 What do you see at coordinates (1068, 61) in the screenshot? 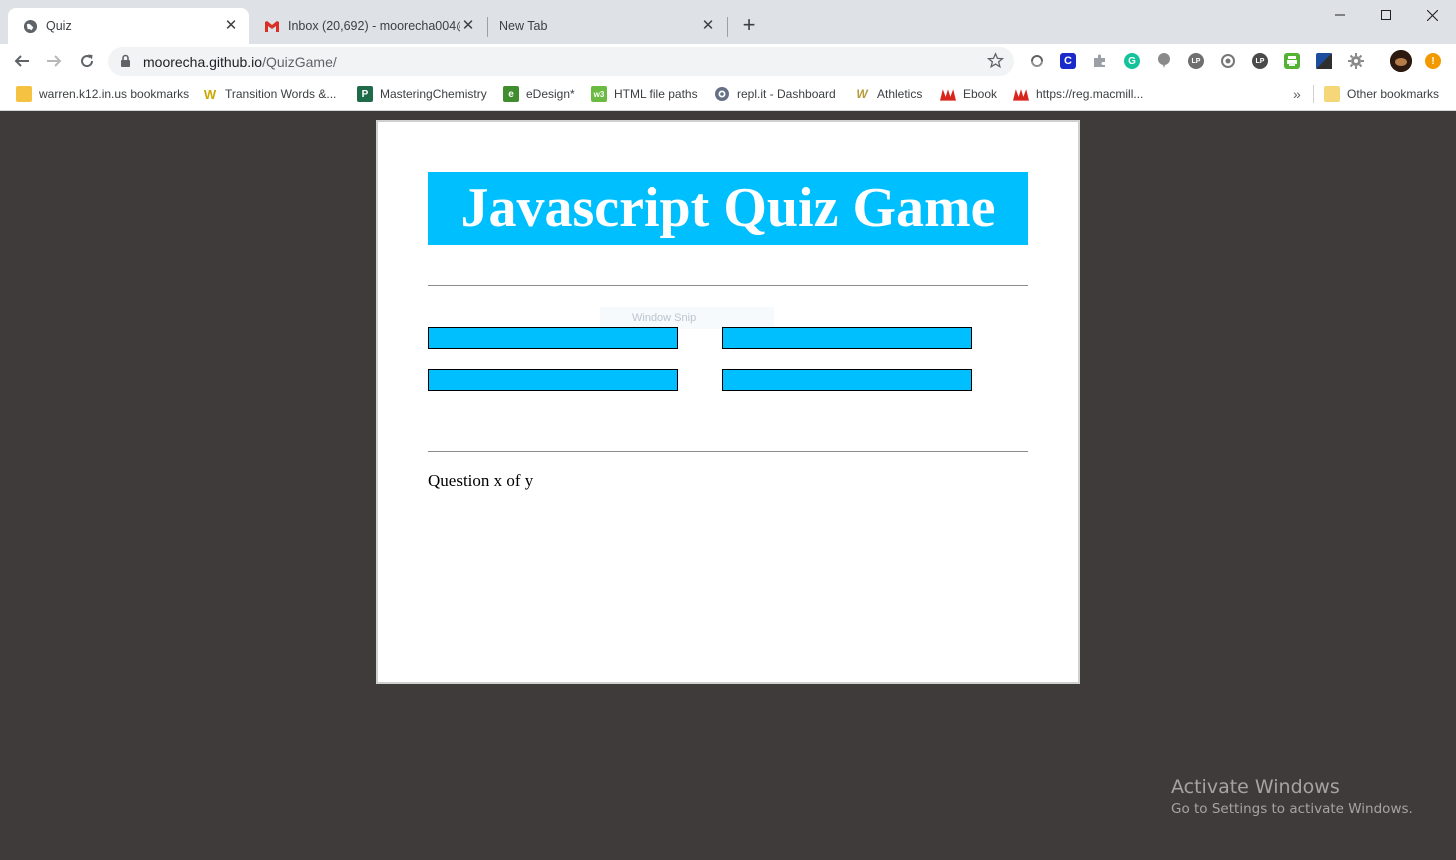
I see `c-extension-icon: C` at bounding box center [1068, 61].